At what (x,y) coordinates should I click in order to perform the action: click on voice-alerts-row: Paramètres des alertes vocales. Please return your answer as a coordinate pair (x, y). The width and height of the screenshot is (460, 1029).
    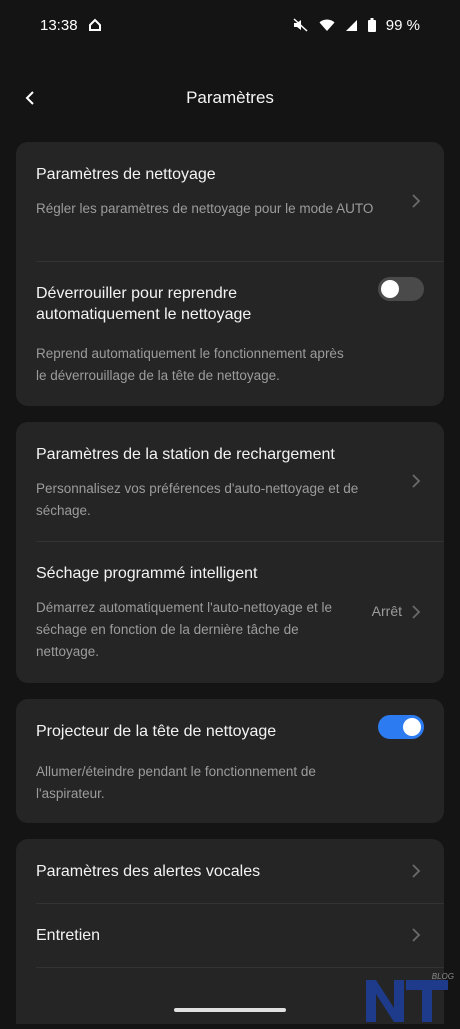
    Looking at the image, I should click on (230, 871).